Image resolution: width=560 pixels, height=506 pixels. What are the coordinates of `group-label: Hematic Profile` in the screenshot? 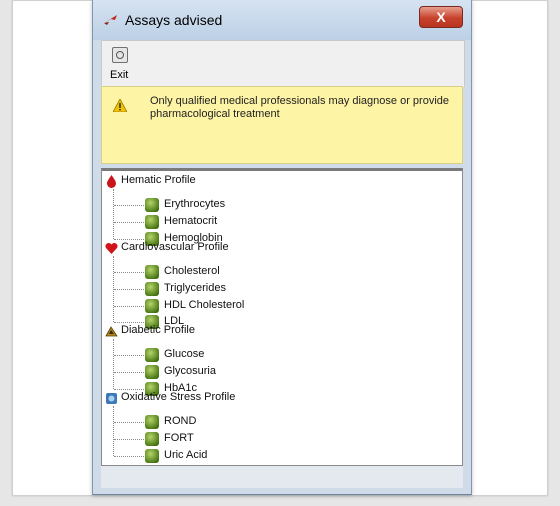 It's located at (158, 180).